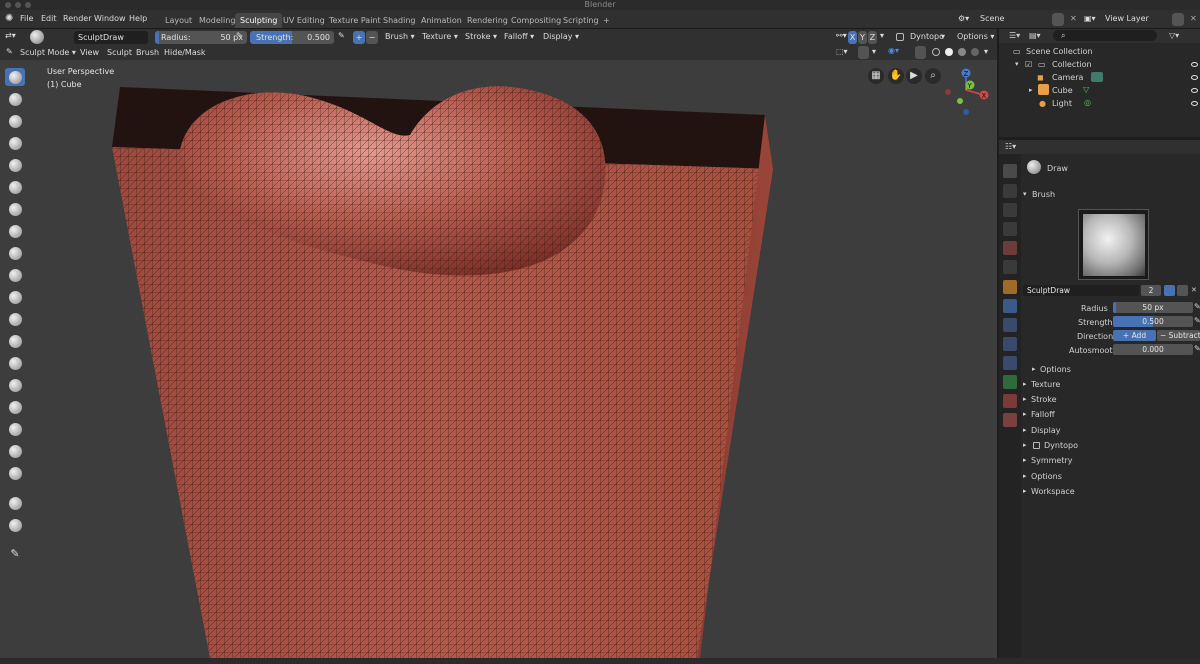 The image size is (1200, 664). Describe the element at coordinates (1067, 77) in the screenshot. I see `outliner-item-camera: Camera` at that location.